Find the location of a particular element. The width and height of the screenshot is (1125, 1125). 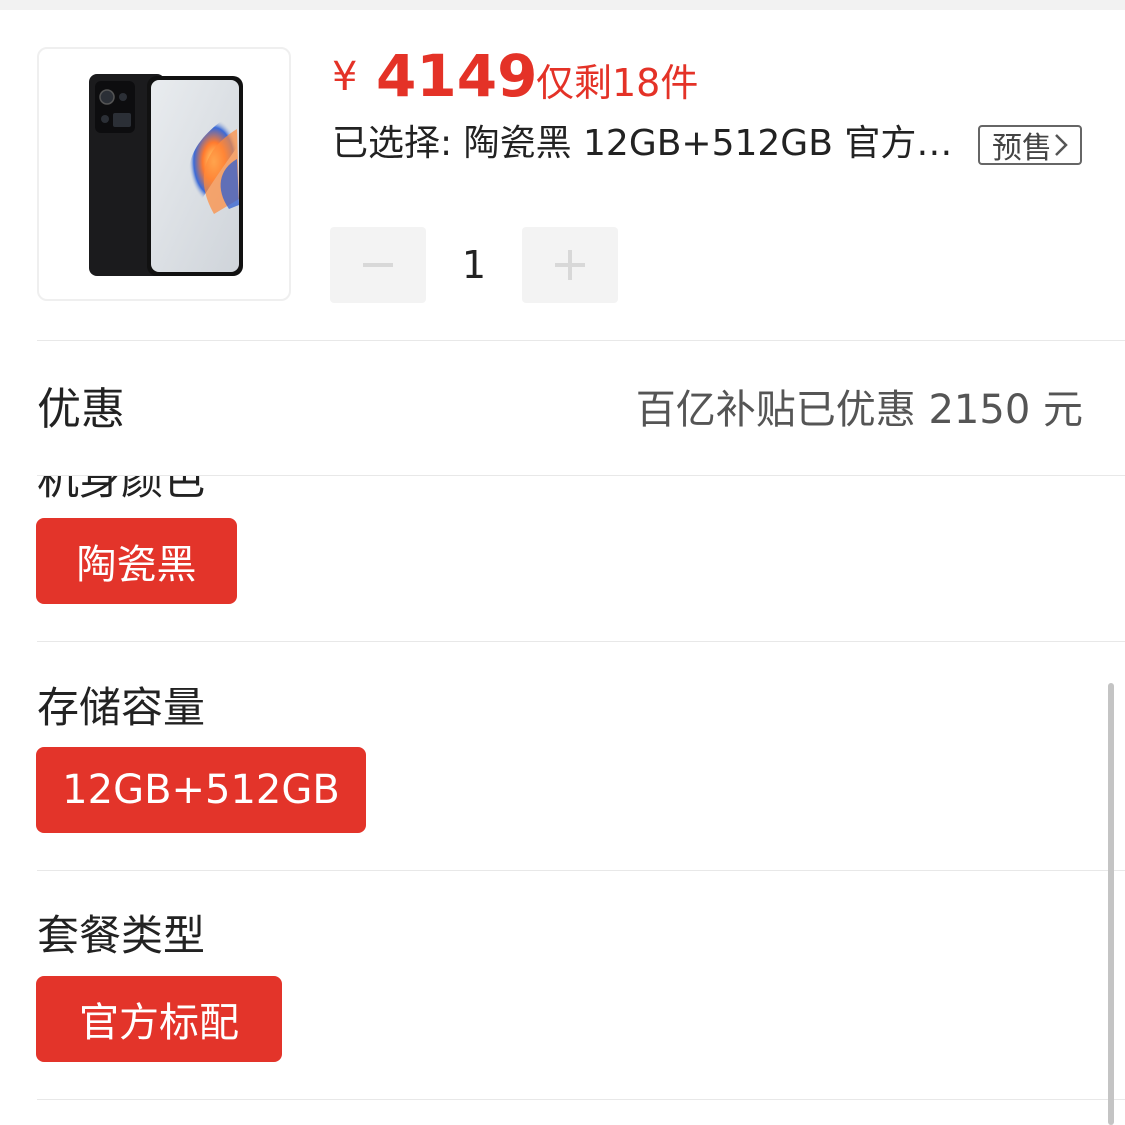

product-thumbnail is located at coordinates (164, 174).